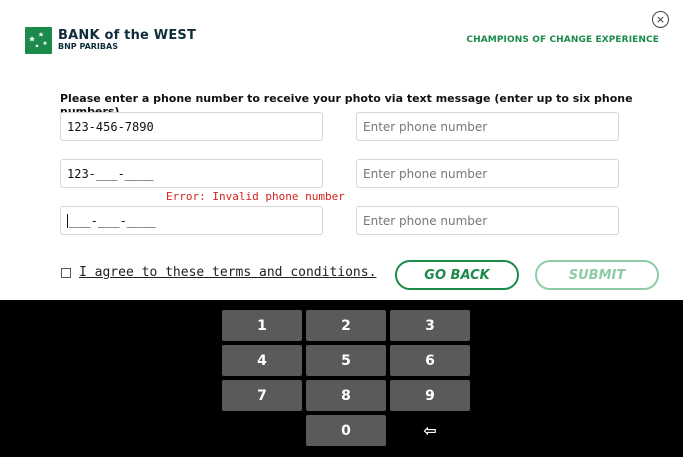  I want to click on terms-agreement: I agree to these terms and conditions., so click(218, 272).